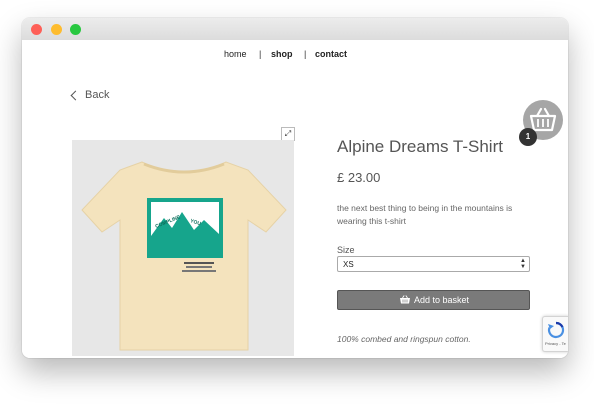 Image resolution: width=594 pixels, height=410 pixels. Describe the element at coordinates (295, 56) in the screenshot. I see `top-nav: home | shop | contact` at that location.